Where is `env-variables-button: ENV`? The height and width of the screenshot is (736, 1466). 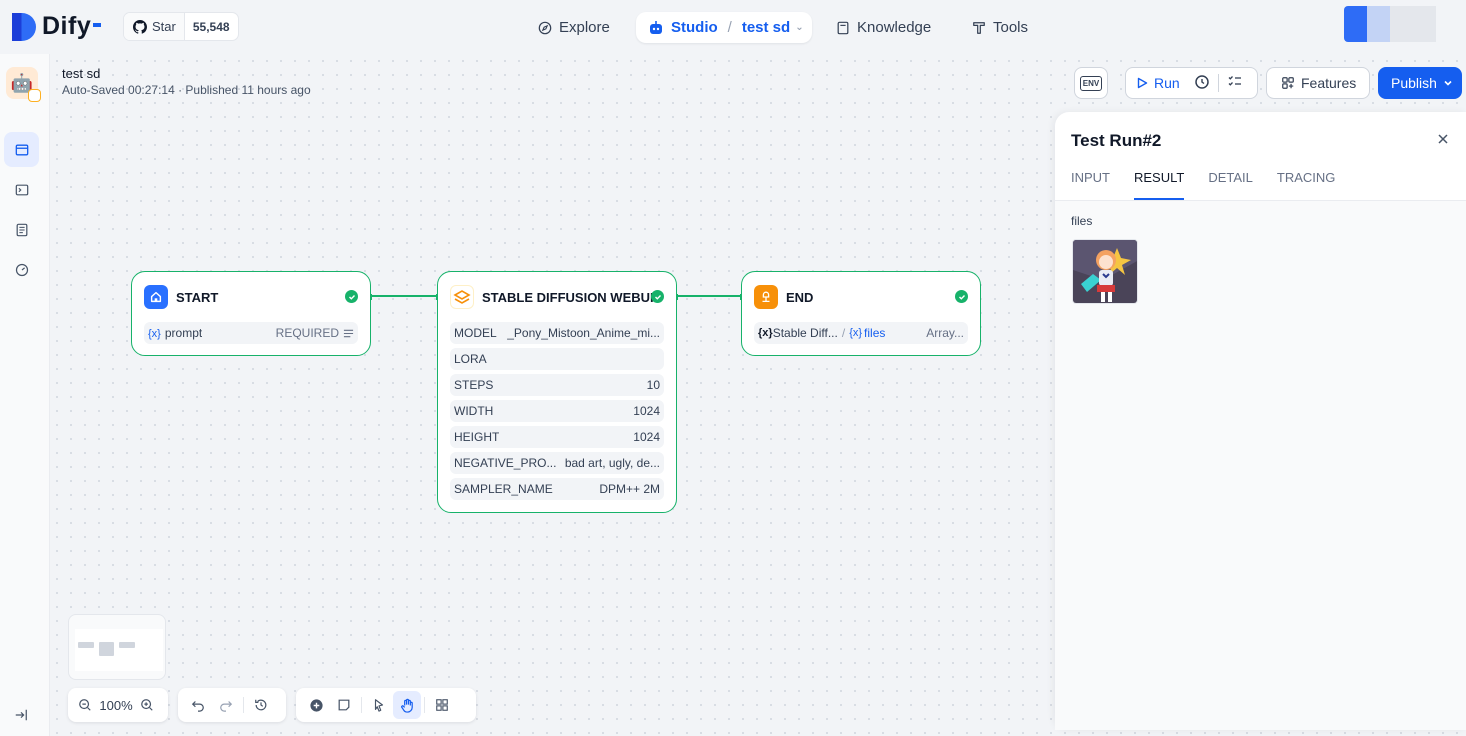 env-variables-button: ENV is located at coordinates (1091, 83).